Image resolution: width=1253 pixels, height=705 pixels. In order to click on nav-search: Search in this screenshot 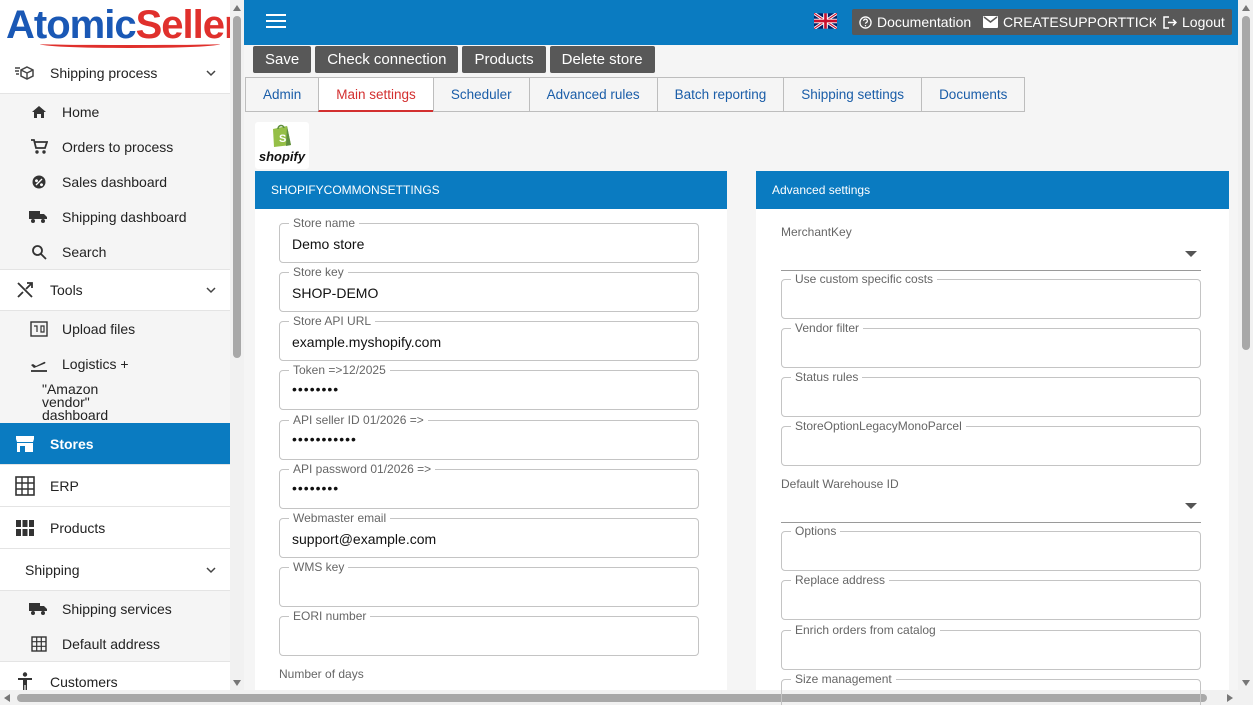, I will do `click(115, 251)`.